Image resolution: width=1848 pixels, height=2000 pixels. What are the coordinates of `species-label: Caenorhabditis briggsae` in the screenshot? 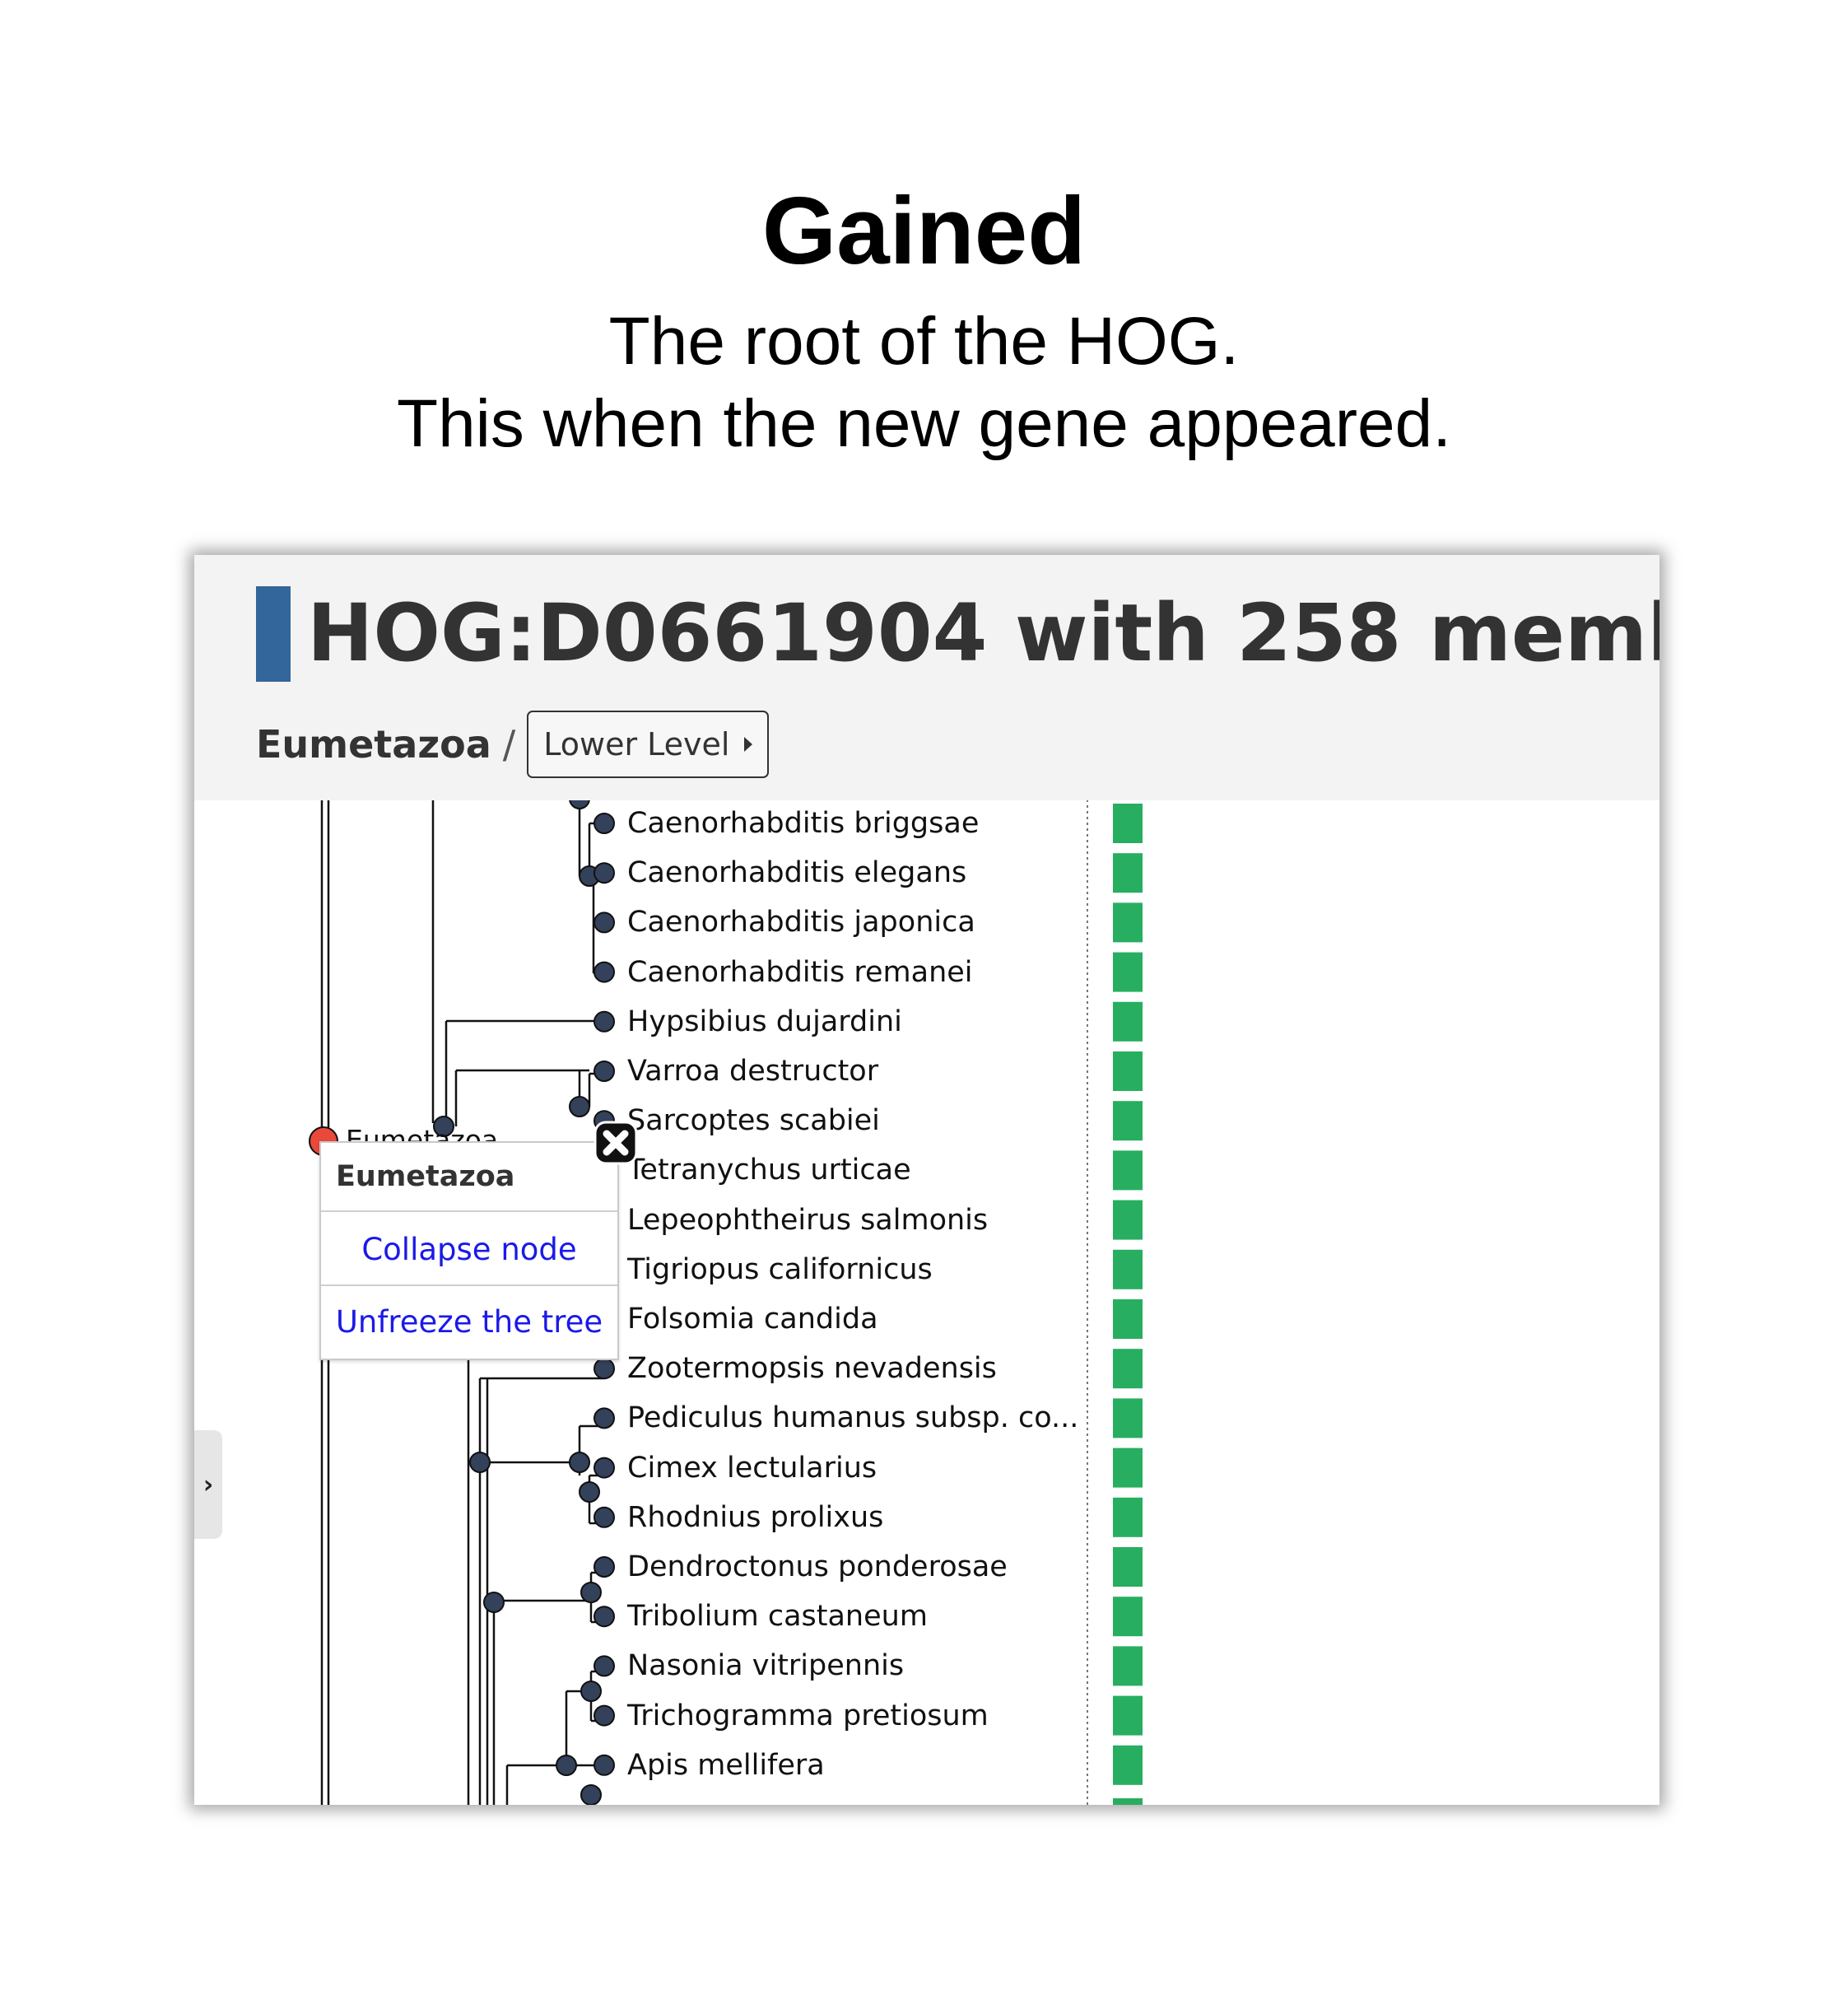 It's located at (803, 823).